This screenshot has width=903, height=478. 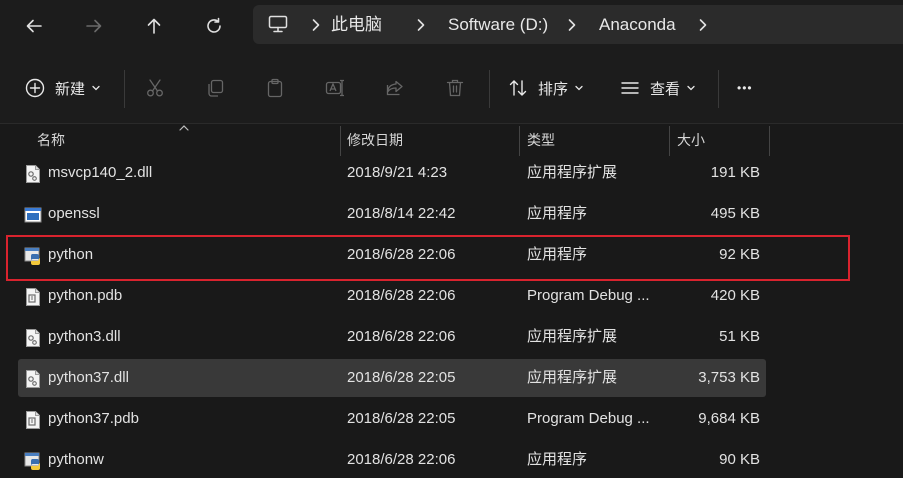 What do you see at coordinates (745, 88) in the screenshot?
I see `more-options-button: •••` at bounding box center [745, 88].